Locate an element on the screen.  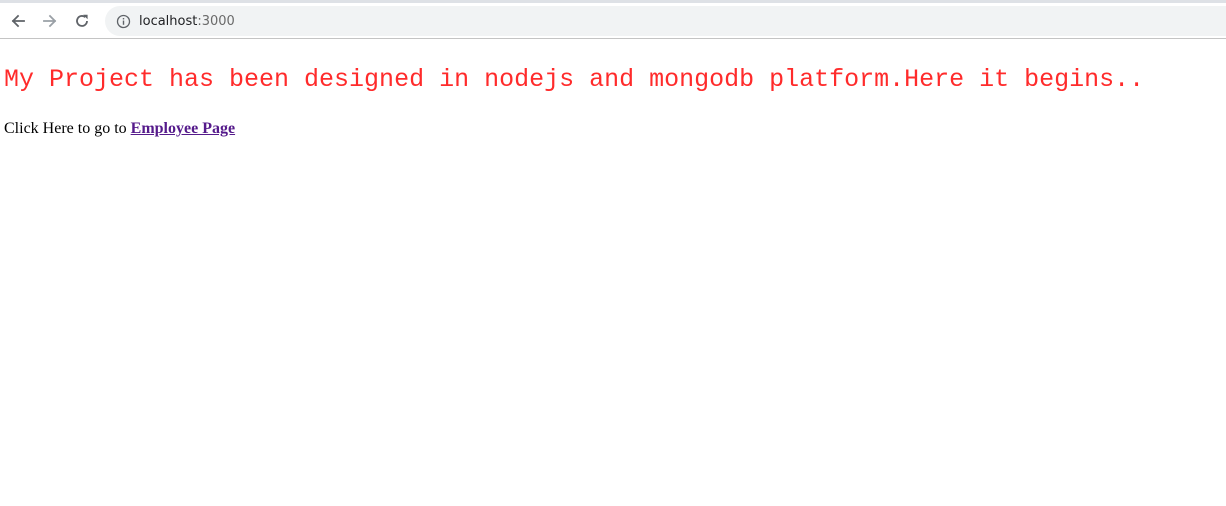
site-info-icon is located at coordinates (123, 21).